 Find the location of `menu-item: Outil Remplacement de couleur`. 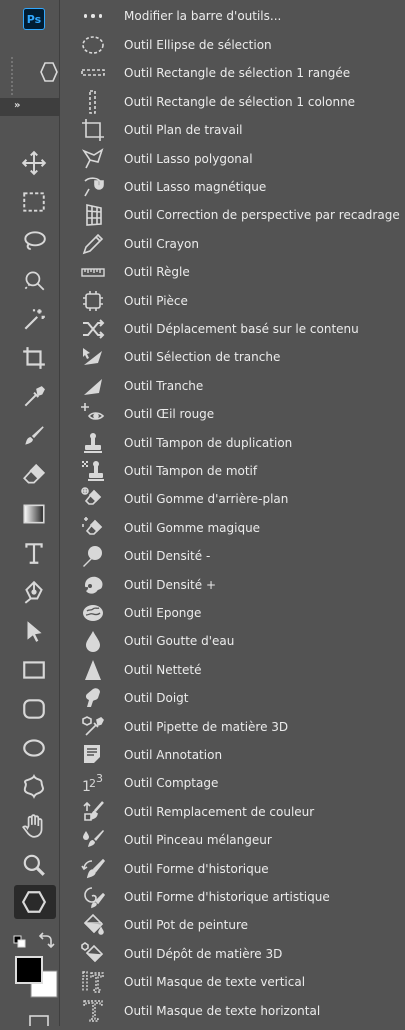

menu-item: Outil Remplacement de couleur is located at coordinates (233, 812).